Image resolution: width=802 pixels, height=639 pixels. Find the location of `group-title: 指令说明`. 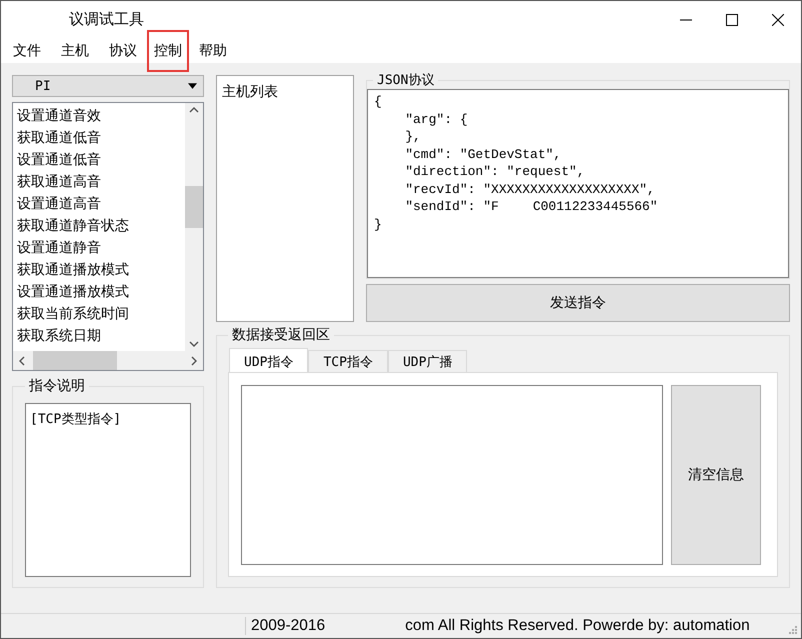

group-title: 指令说明 is located at coordinates (57, 386).